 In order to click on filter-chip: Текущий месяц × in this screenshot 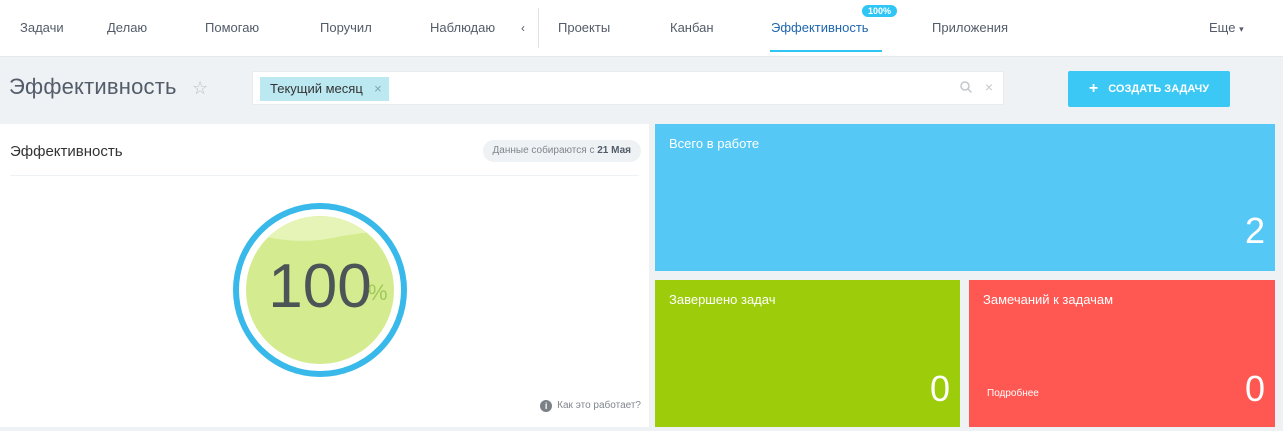, I will do `click(324, 89)`.